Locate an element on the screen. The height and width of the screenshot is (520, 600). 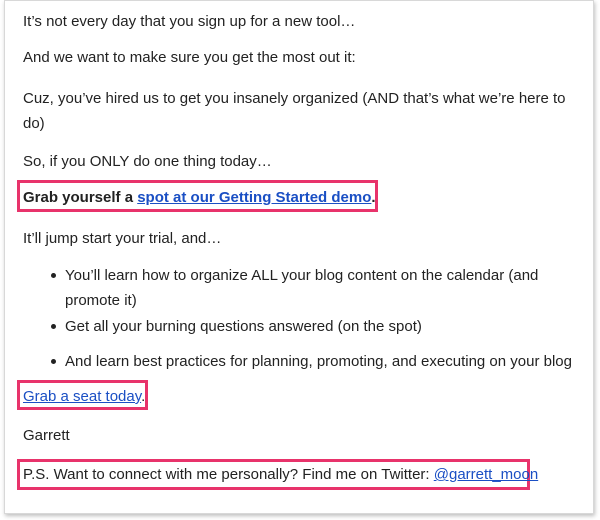
signature: Garrett is located at coordinates (46, 435).